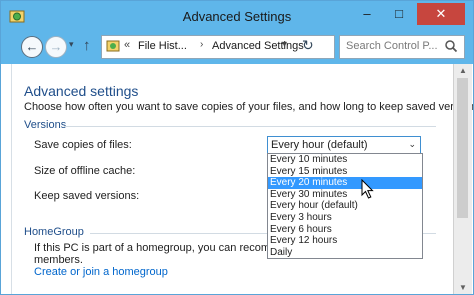 Image resolution: width=474 pixels, height=295 pixels. I want to click on keep-versions-label: Keep saved versions:, so click(87, 196).